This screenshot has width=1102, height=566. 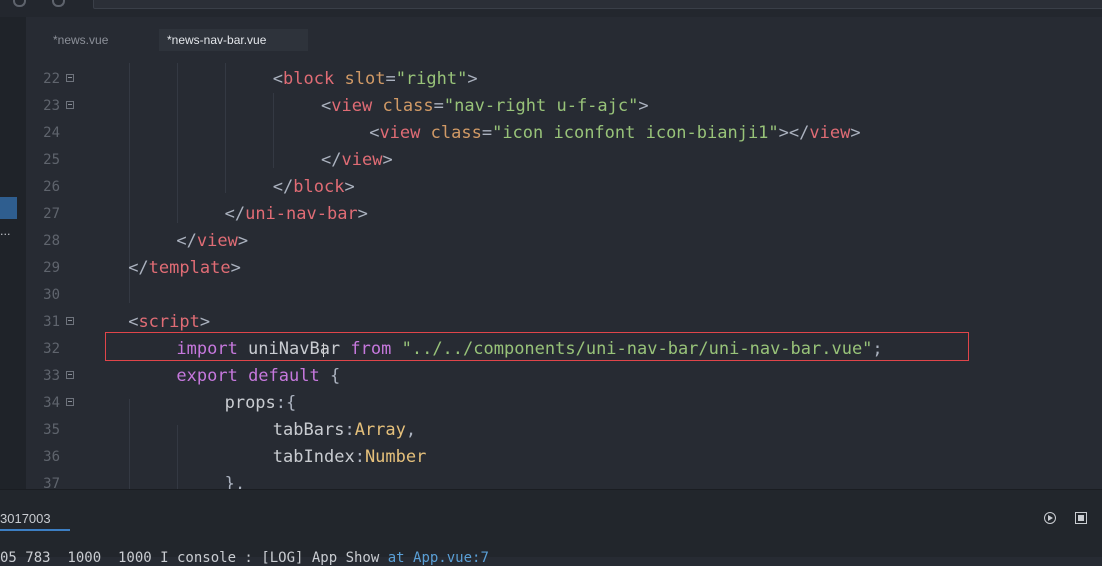 I want to click on line-number: 36, so click(x=51, y=457).